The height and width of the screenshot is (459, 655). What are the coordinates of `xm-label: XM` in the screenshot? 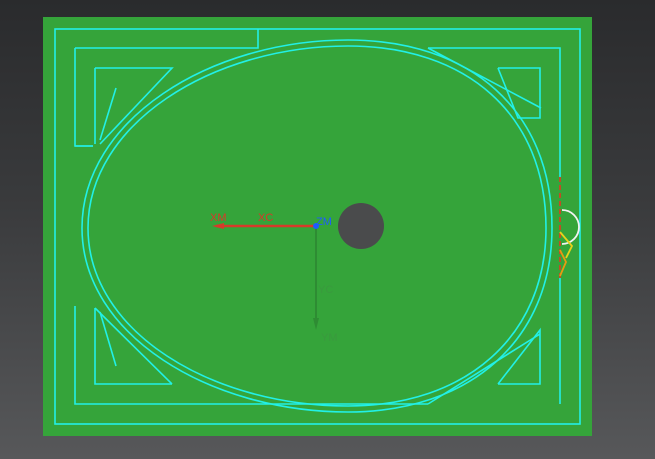 It's located at (218, 218).